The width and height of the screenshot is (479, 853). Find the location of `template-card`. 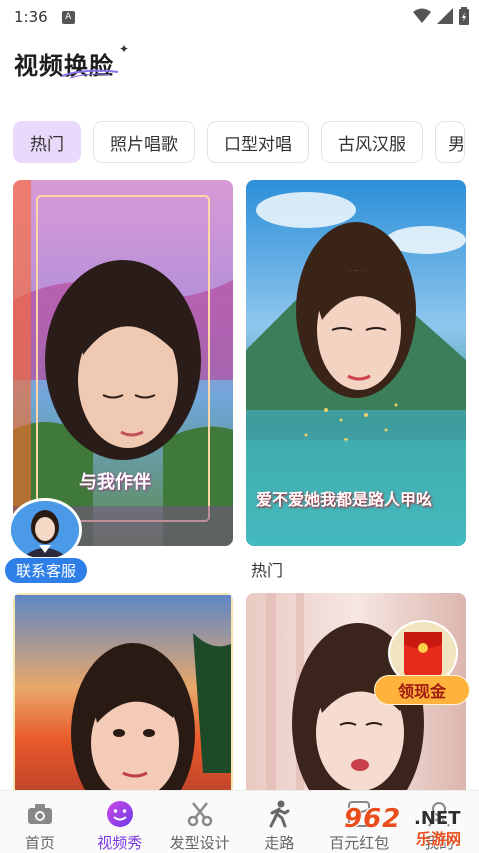

template-card is located at coordinates (123, 698).